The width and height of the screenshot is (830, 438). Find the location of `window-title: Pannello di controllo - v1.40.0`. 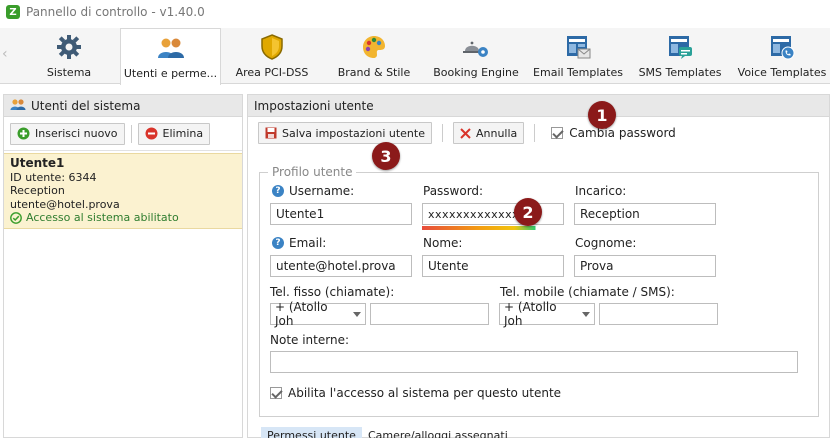

window-title: Pannello di controllo - v1.40.0 is located at coordinates (115, 12).